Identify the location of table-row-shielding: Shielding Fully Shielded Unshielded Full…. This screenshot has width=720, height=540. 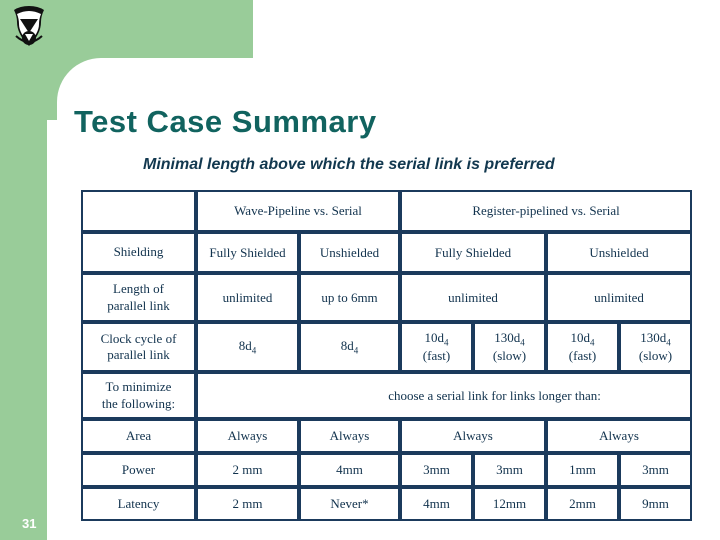
(387, 252).